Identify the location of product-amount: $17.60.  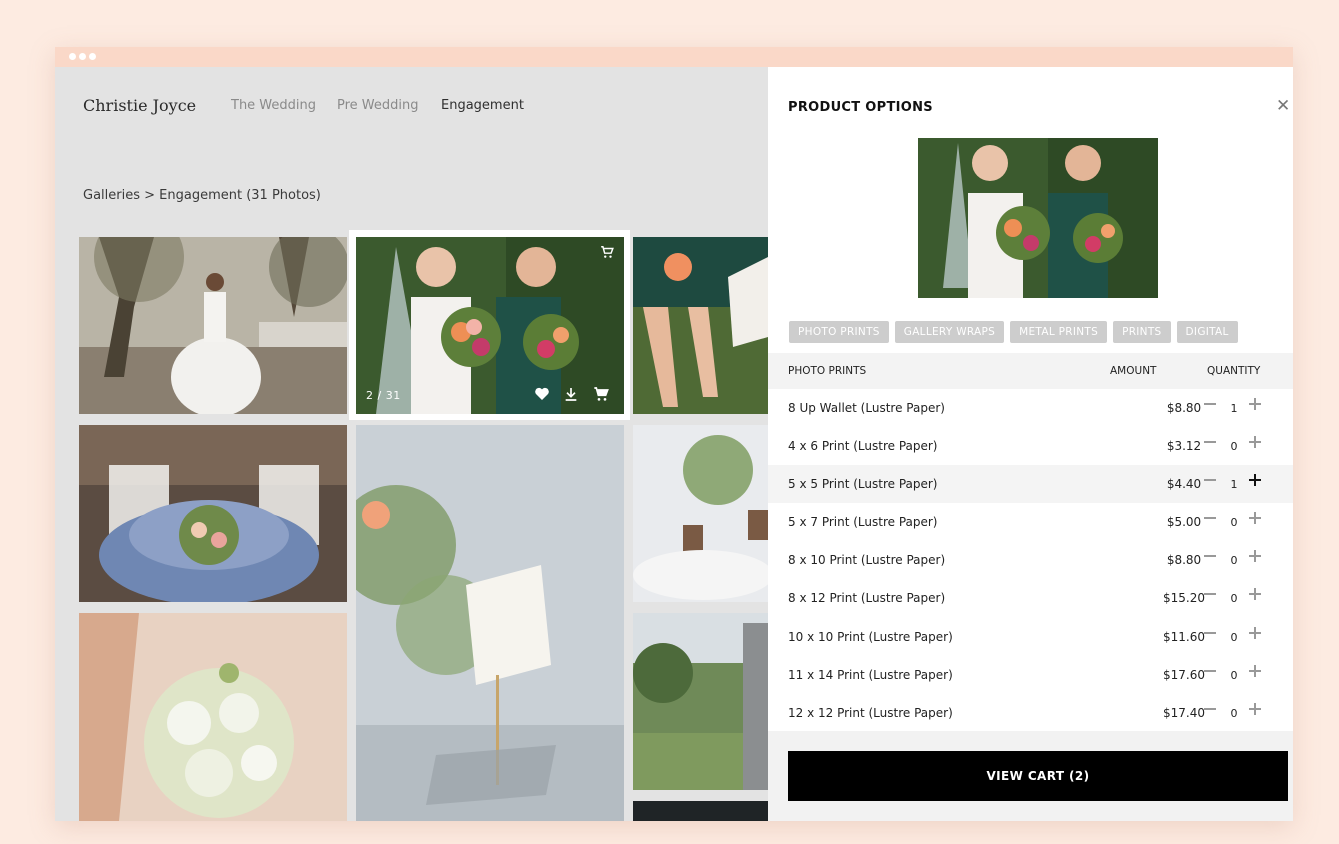
(1184, 675).